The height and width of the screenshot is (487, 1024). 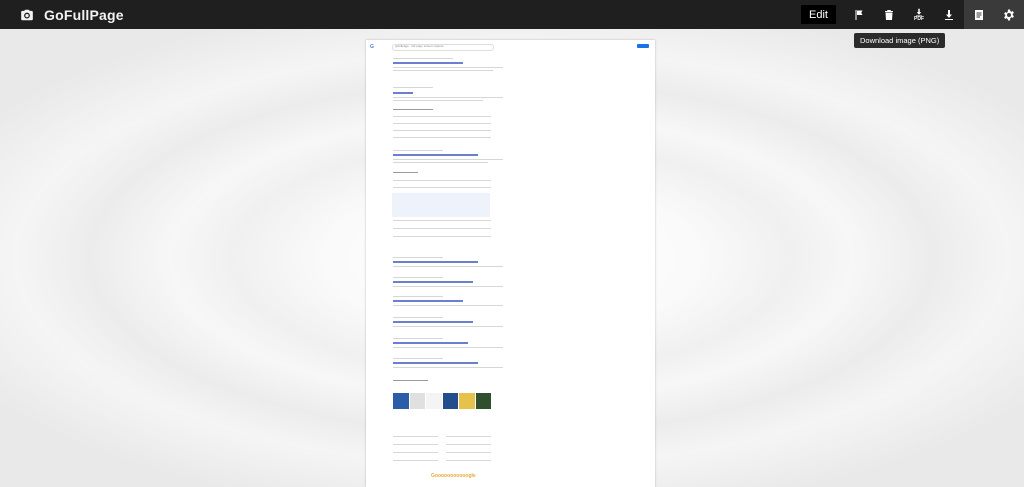 I want to click on brand: GoFullPage, so click(x=72, y=15).